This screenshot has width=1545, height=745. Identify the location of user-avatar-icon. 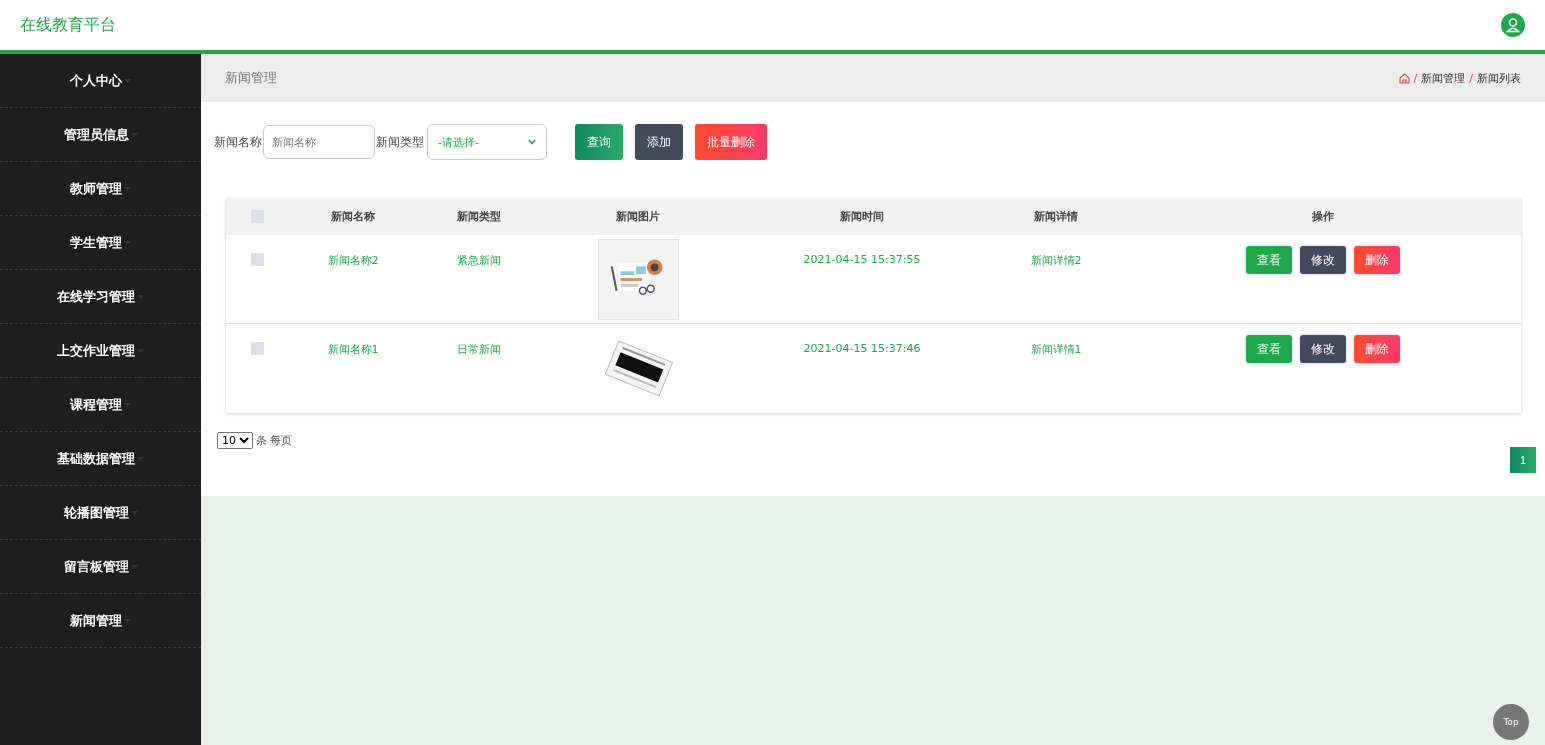
(1513, 25).